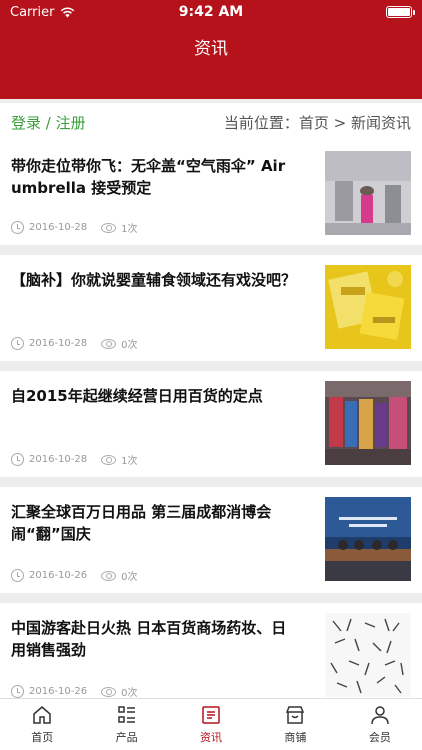  Describe the element at coordinates (154, 280) in the screenshot. I see `article-title: 【脑补】你就说婴童辅食领域还有戏没吧？` at that location.